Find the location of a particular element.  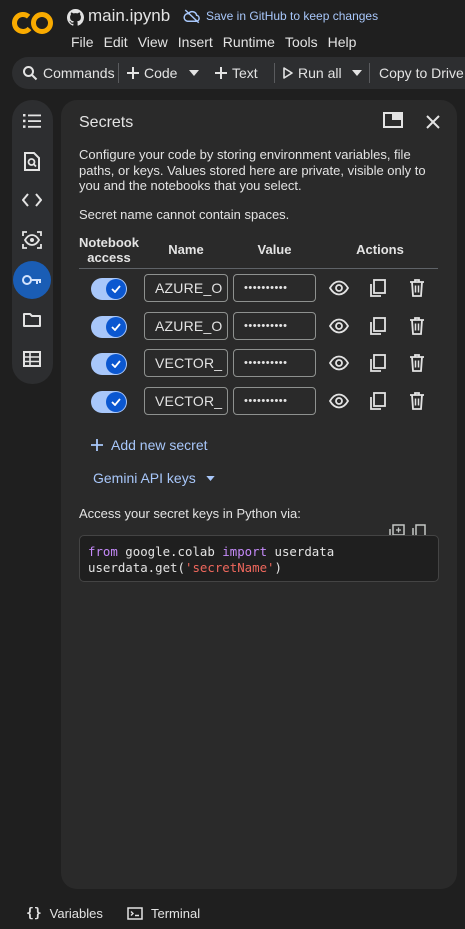

menu-insert: Insert is located at coordinates (195, 42).